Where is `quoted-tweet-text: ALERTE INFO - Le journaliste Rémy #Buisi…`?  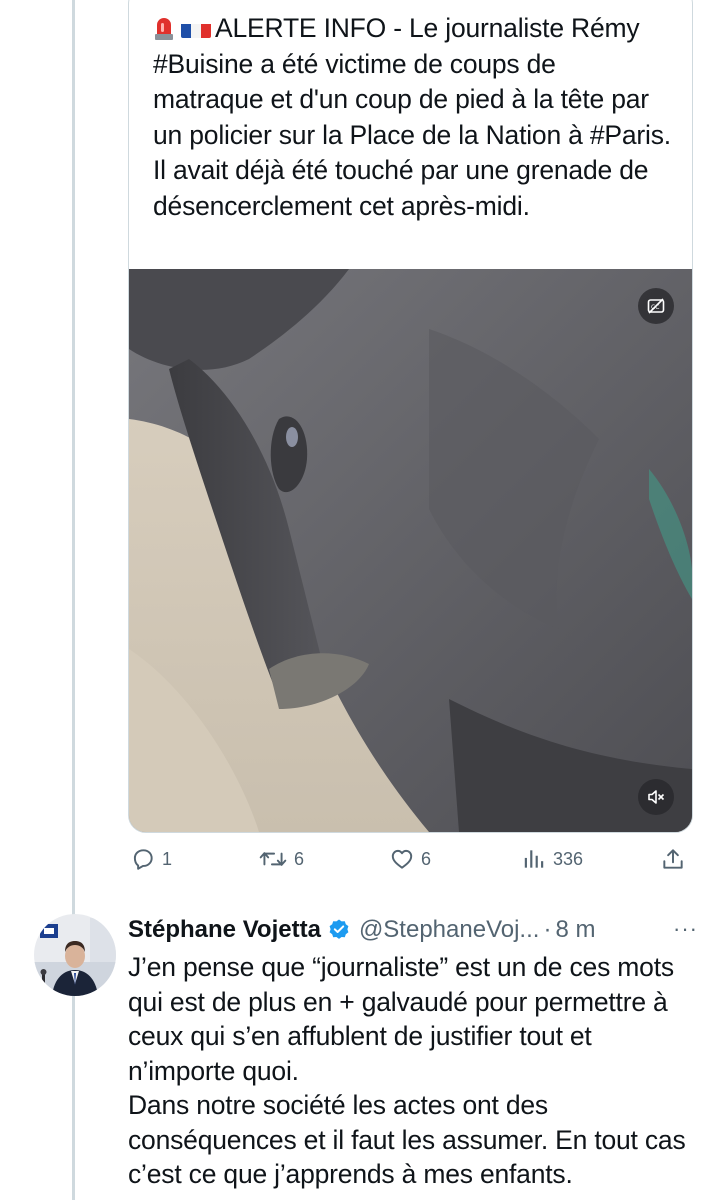 quoted-tweet-text: ALERTE INFO - Le journaliste Rémy #Buisi… is located at coordinates (413, 117).